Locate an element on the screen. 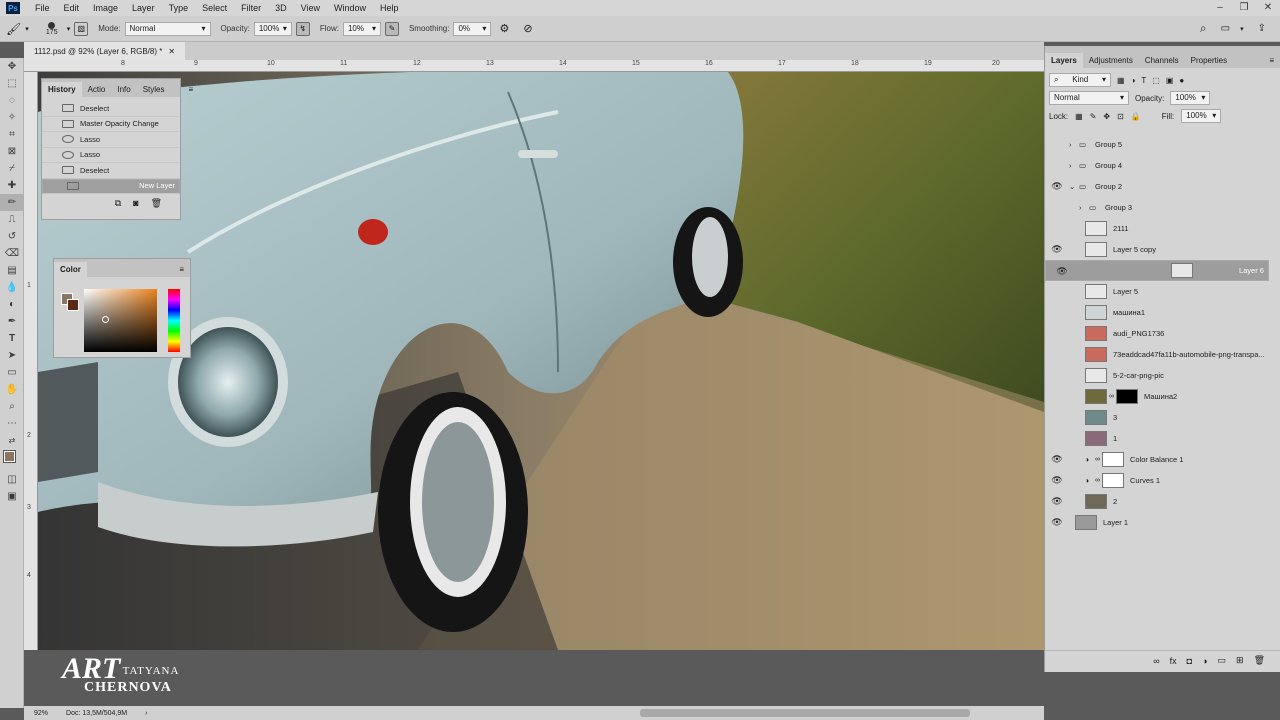 This screenshot has height=720, width=1280. magic-wand-tool-icon: ✧ is located at coordinates (12, 117).